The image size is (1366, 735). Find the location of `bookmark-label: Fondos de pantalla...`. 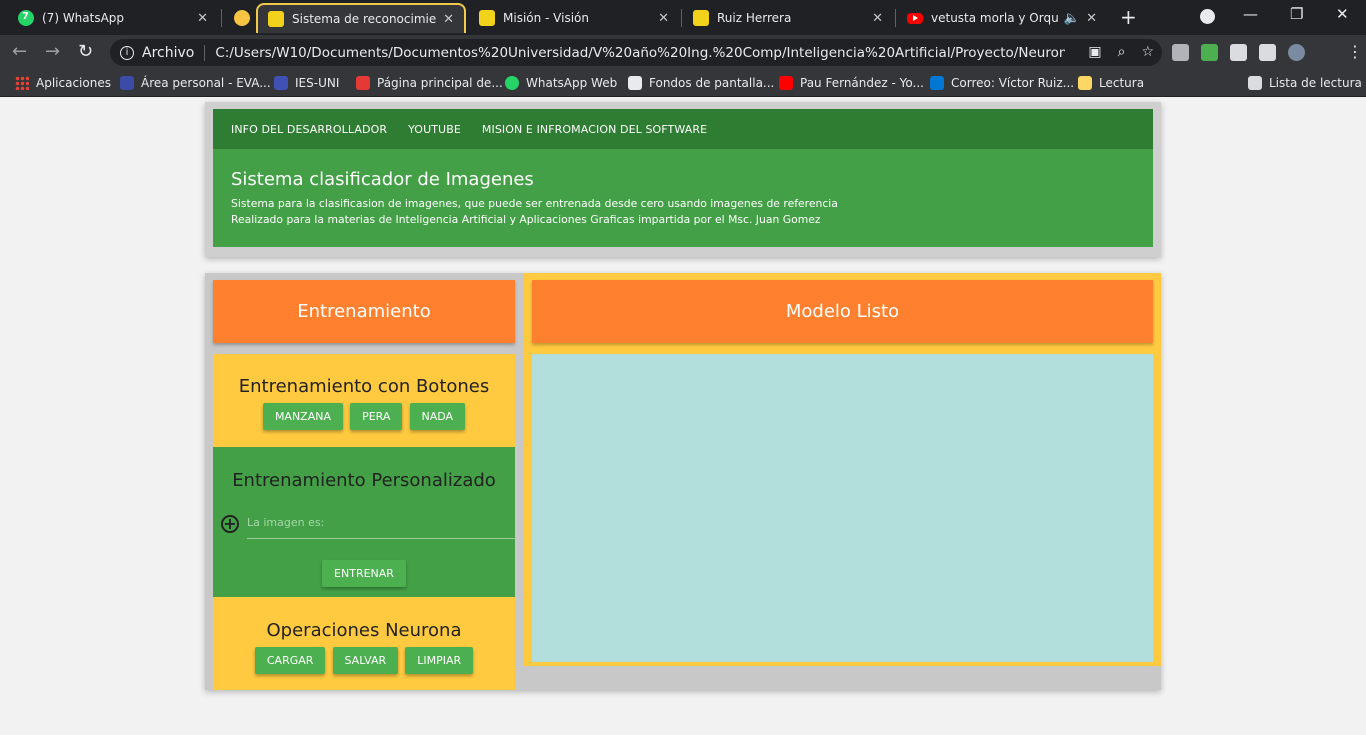

bookmark-label: Fondos de pantalla... is located at coordinates (712, 83).